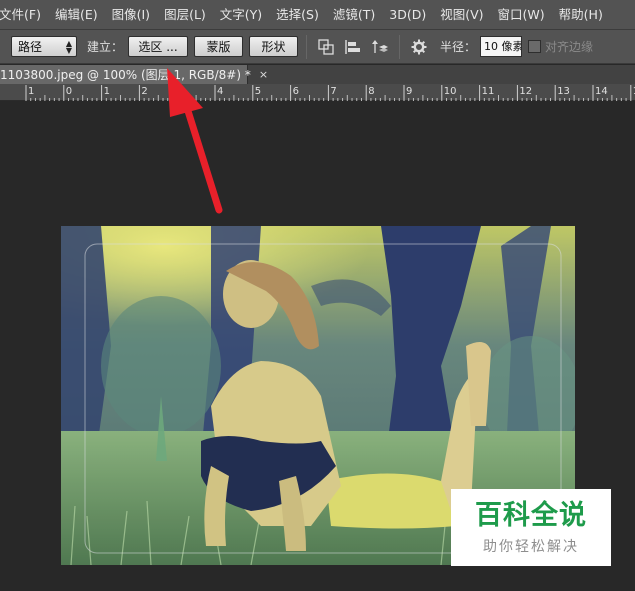 This screenshot has height=591, width=635. What do you see at coordinates (407, 14) in the screenshot?
I see `menu-3d: 3D(D)` at bounding box center [407, 14].